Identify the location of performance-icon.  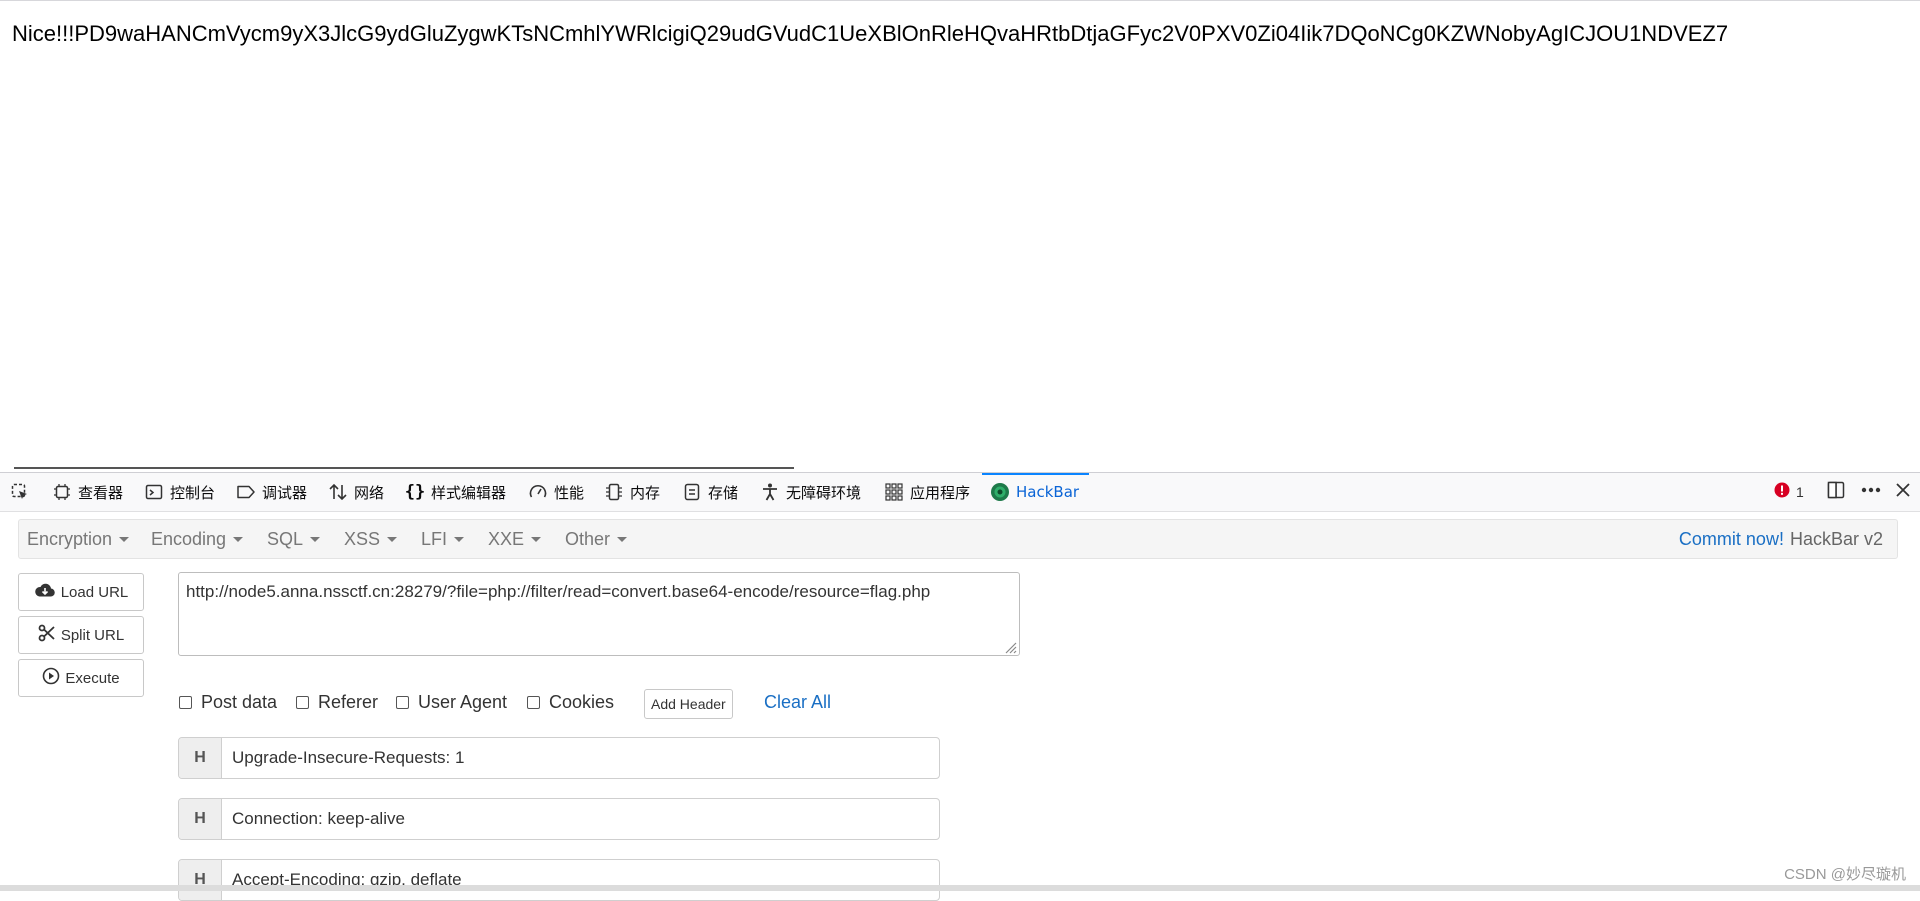
(538, 492).